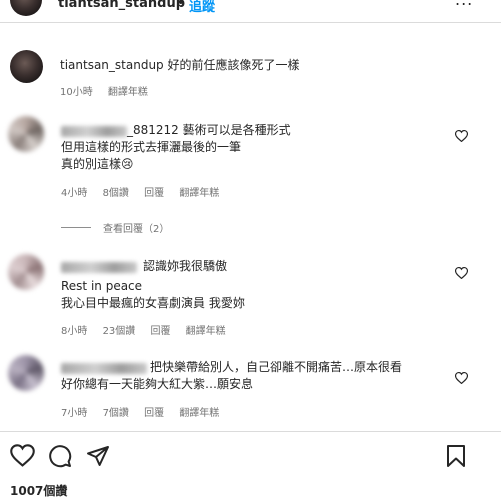 The image size is (501, 503). What do you see at coordinates (250, 22) in the screenshot?
I see `header-divider` at bounding box center [250, 22].